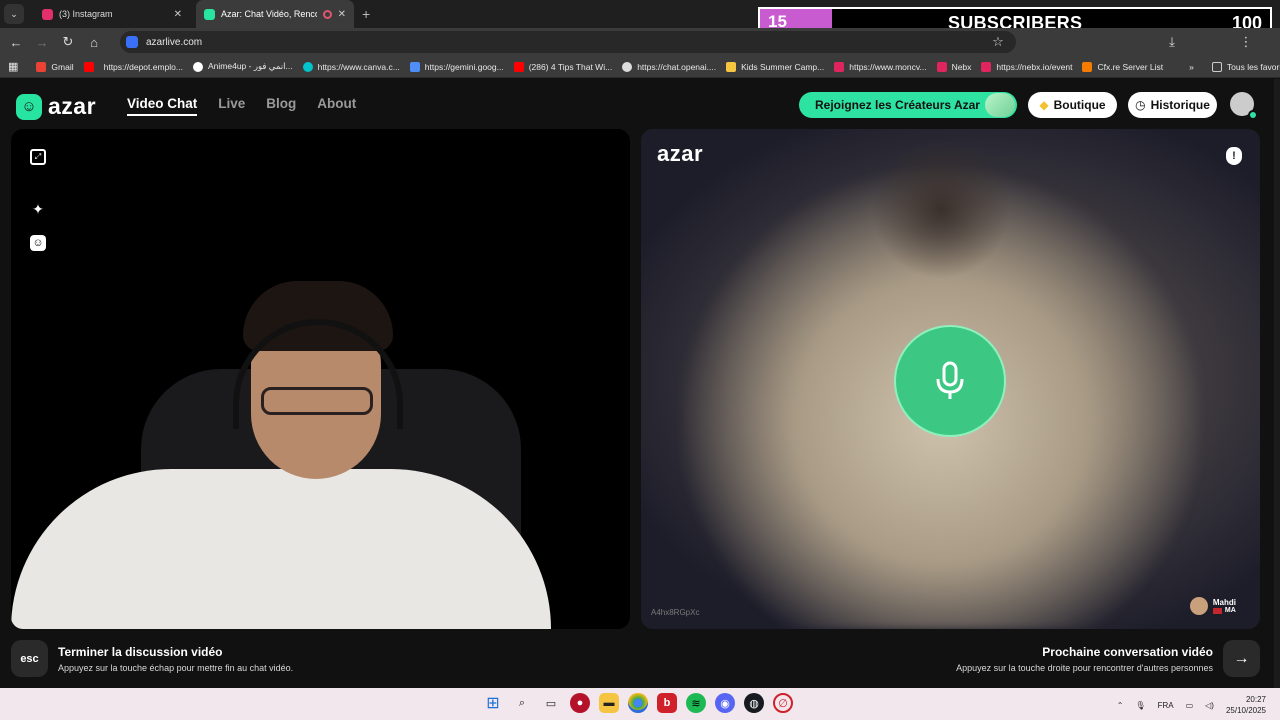 The image size is (1280, 720). Describe the element at coordinates (1241, 658) in the screenshot. I see `next-arrow-button: →` at that location.